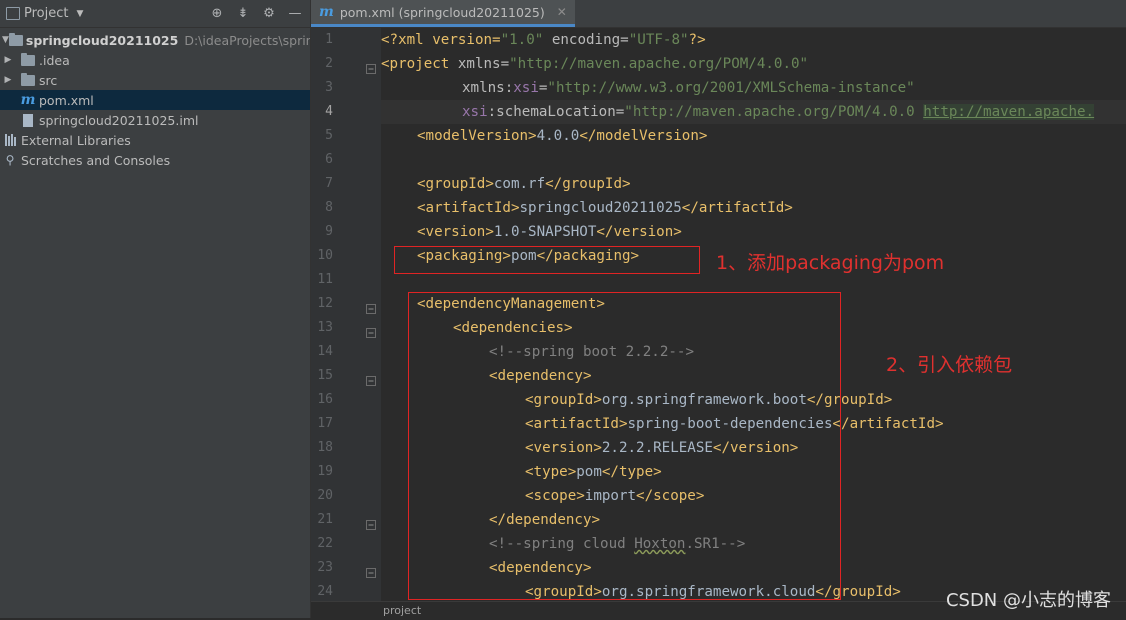 This screenshot has width=1126, height=620. What do you see at coordinates (10, 140) in the screenshot?
I see `libraries-icon` at bounding box center [10, 140].